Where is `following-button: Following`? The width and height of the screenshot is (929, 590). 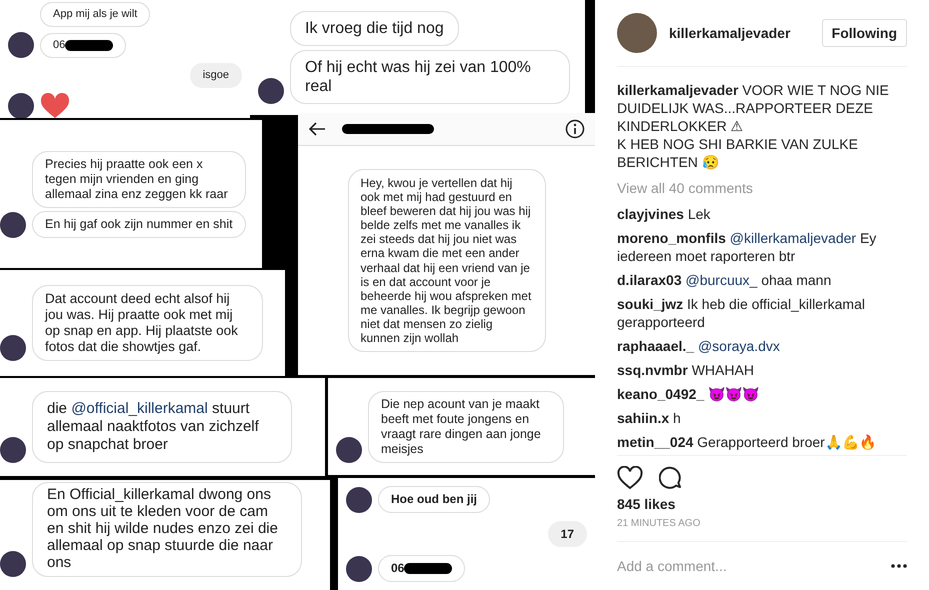
following-button: Following is located at coordinates (864, 32).